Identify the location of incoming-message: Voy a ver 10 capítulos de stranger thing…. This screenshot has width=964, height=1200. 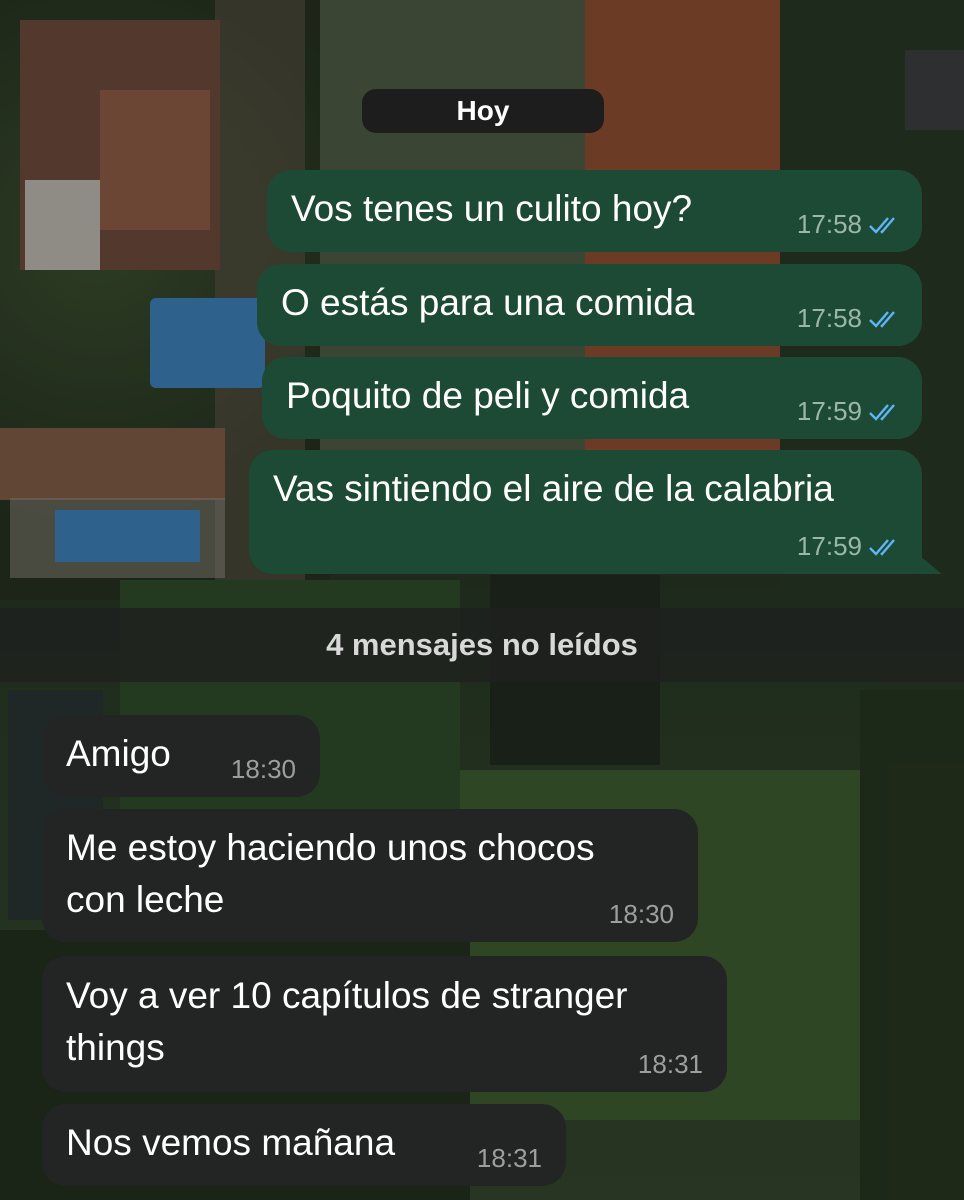
(384, 1024).